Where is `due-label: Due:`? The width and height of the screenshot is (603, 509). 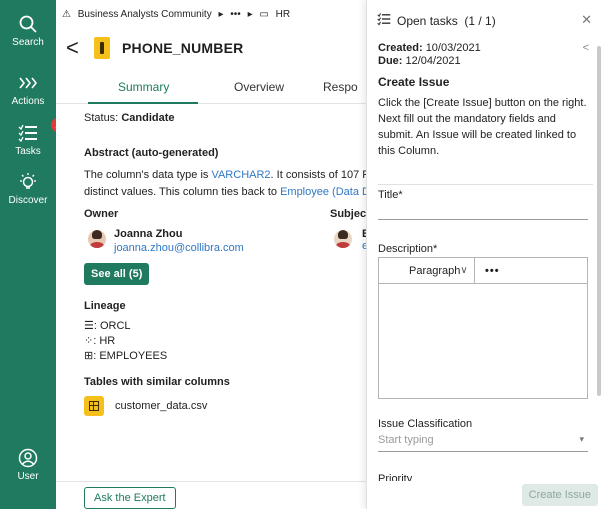 due-label: Due: is located at coordinates (390, 61).